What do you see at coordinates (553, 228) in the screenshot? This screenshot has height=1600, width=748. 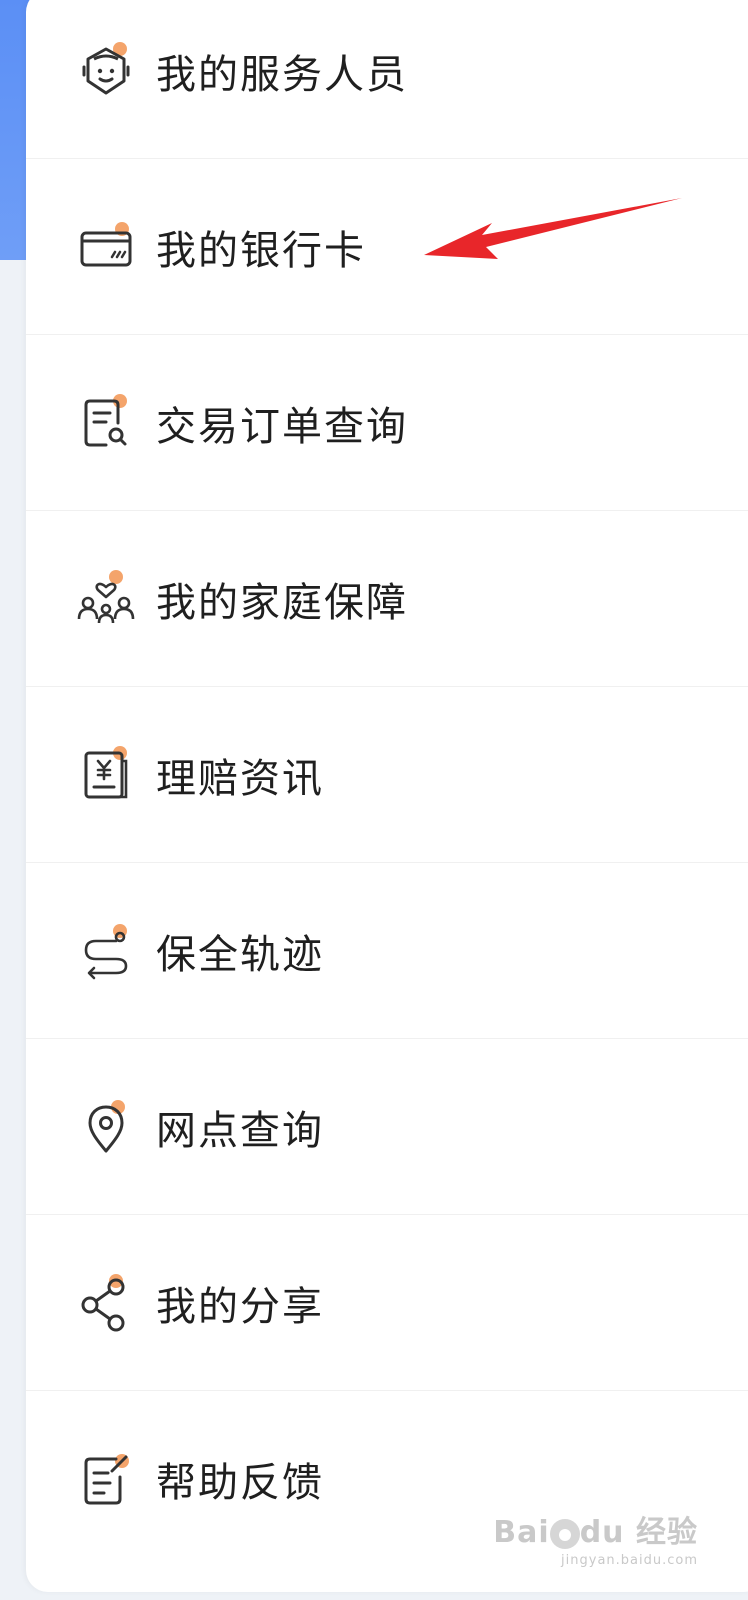 I see `red-arrow-annotation` at bounding box center [553, 228].